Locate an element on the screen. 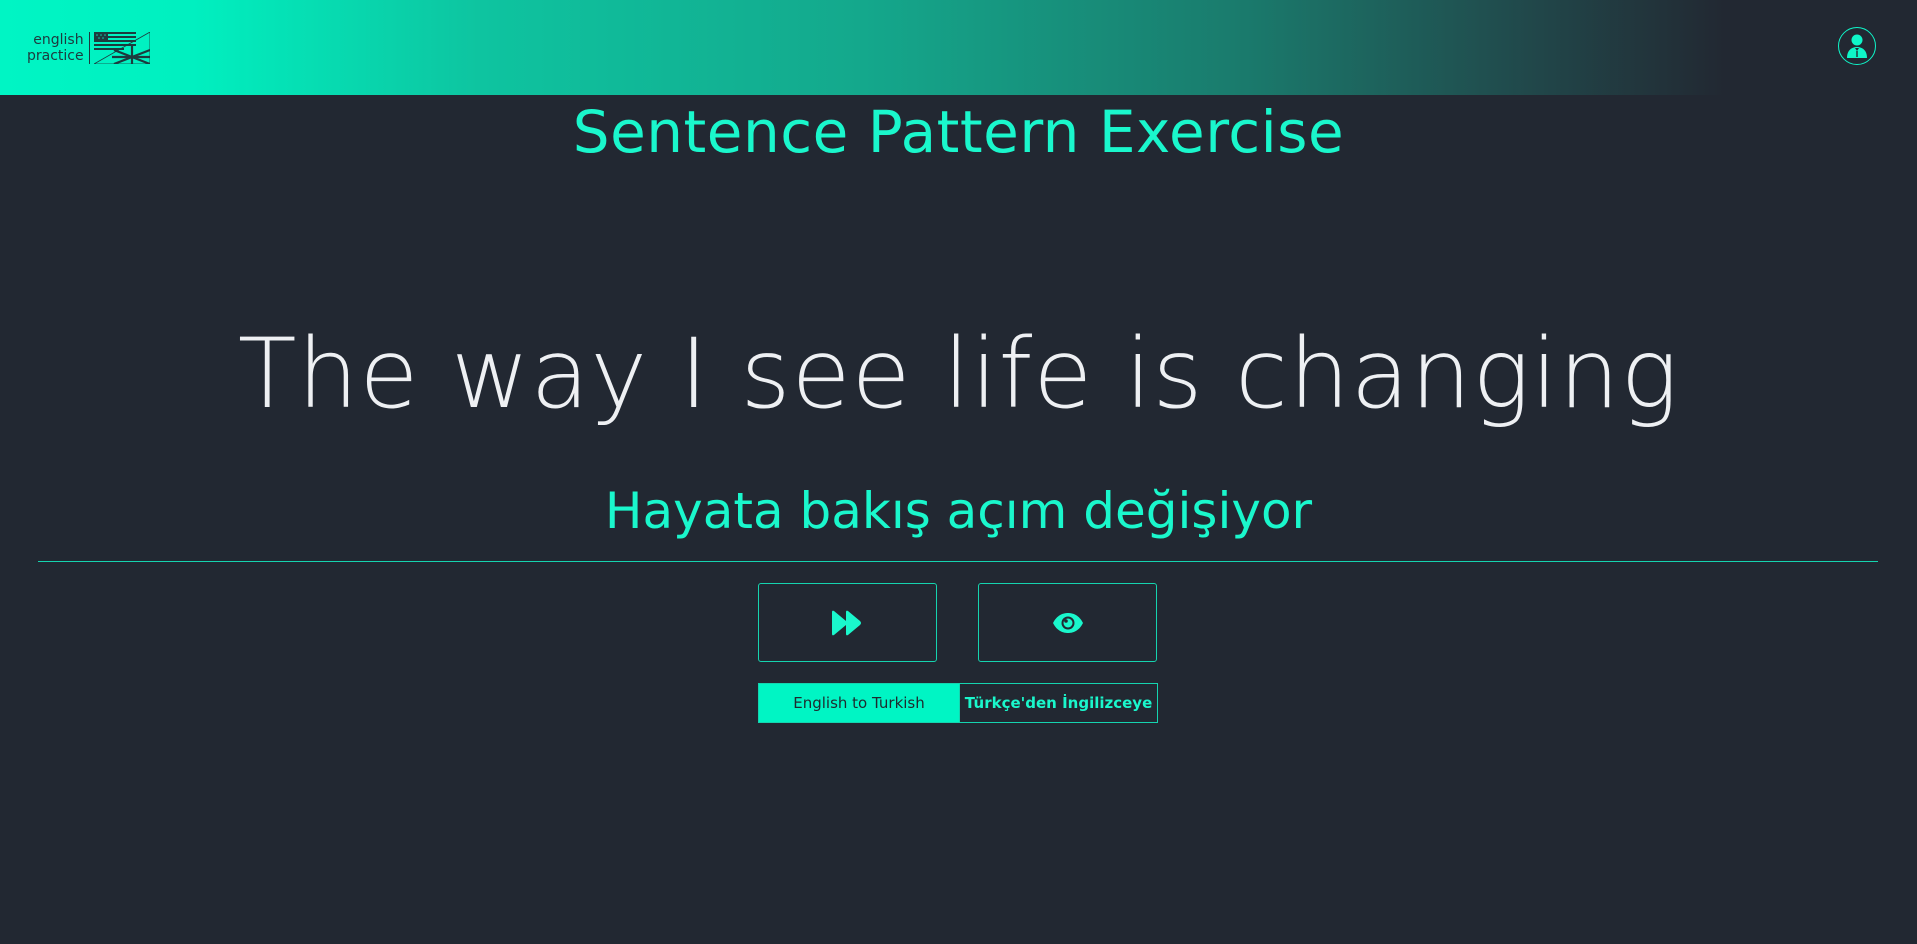 The image size is (1917, 944). app-logo: english practice is located at coordinates (88, 48).